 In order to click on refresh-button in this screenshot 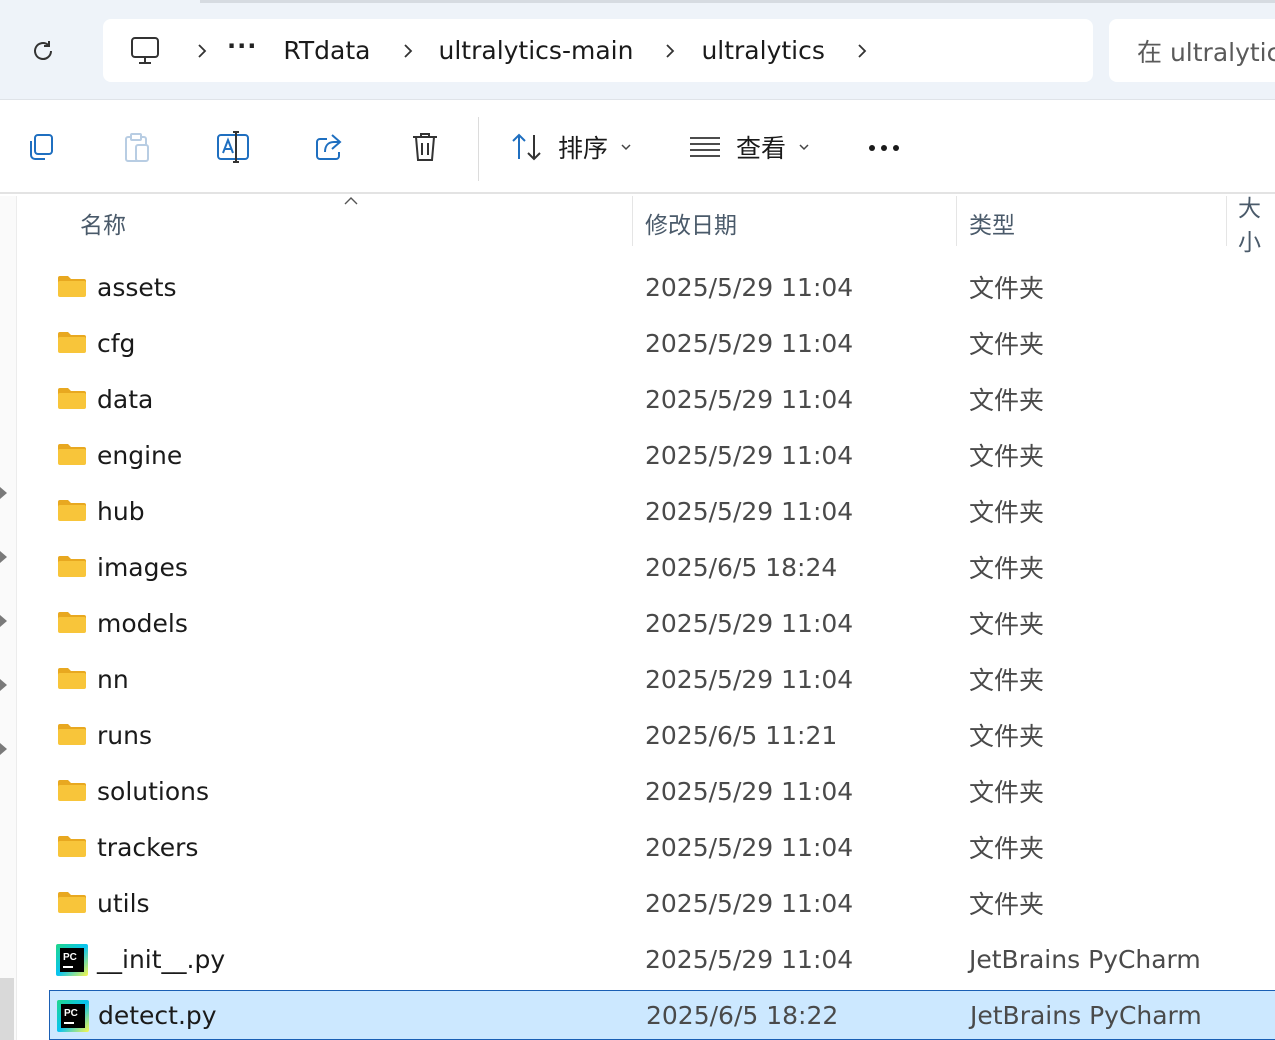, I will do `click(43, 51)`.